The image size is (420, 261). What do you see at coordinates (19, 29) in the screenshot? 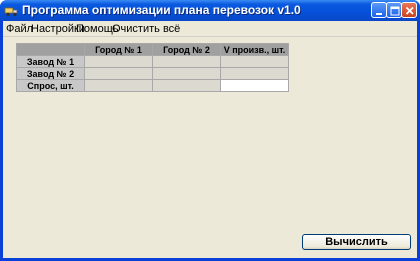
I see `menu-file: Файл` at bounding box center [19, 29].